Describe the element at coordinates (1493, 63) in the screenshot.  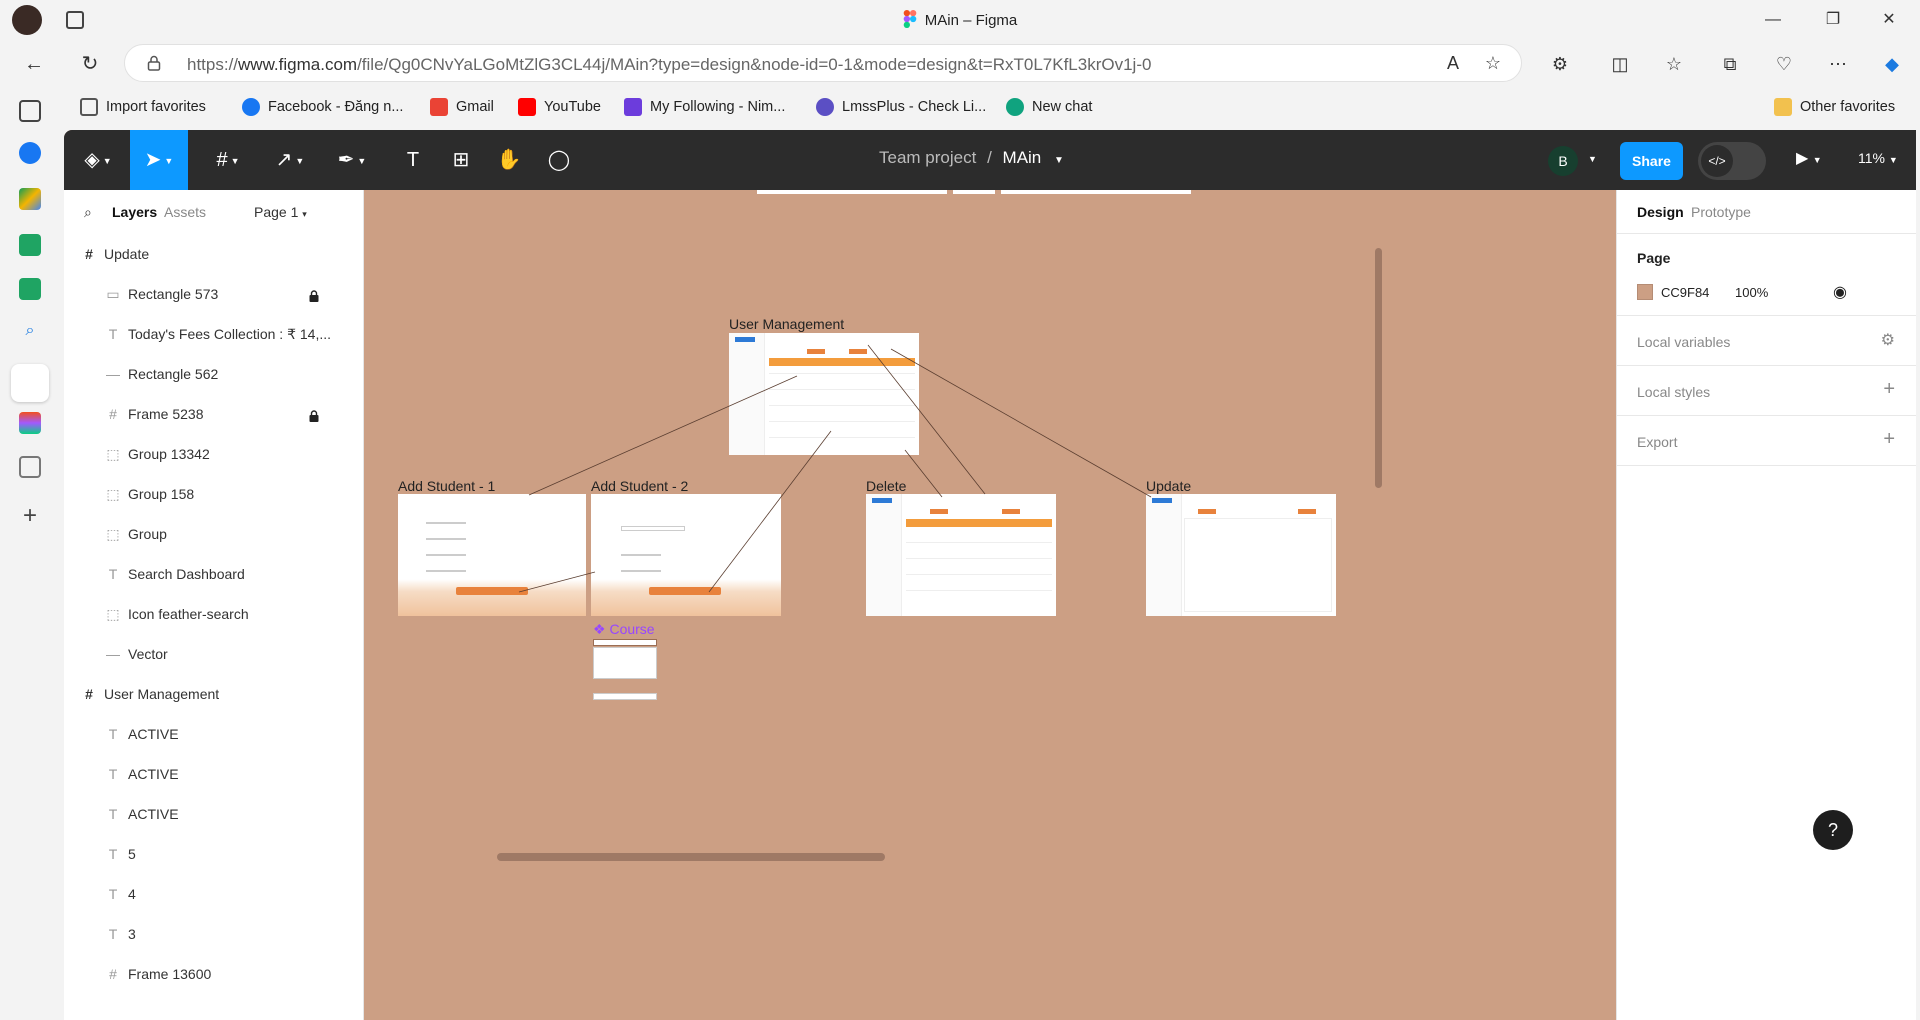
I see `favorite-star-icon: ☆` at that location.